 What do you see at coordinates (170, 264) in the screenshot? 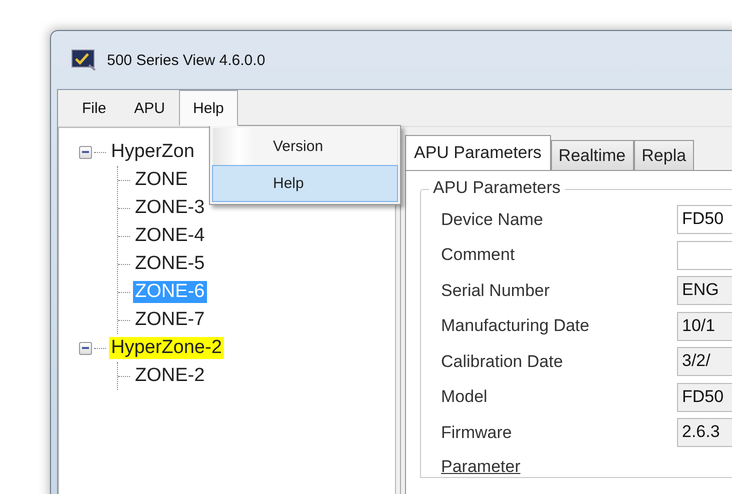
I see `tree-item: ZONE-5` at bounding box center [170, 264].